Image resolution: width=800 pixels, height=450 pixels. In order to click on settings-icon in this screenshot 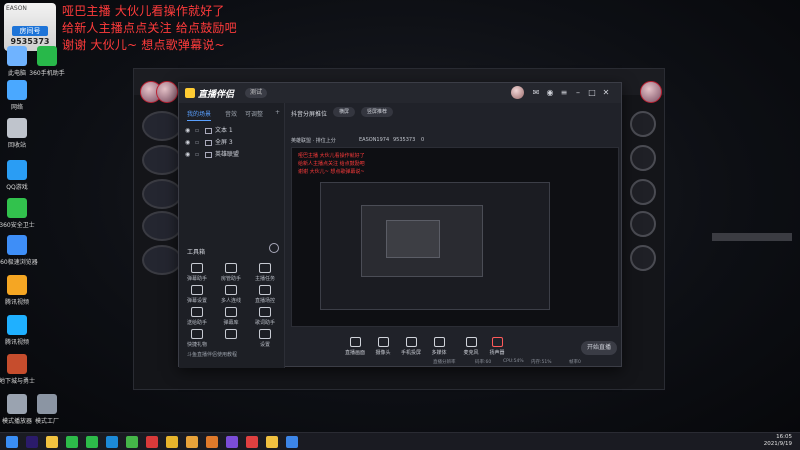, I will do `click(274, 248)`.